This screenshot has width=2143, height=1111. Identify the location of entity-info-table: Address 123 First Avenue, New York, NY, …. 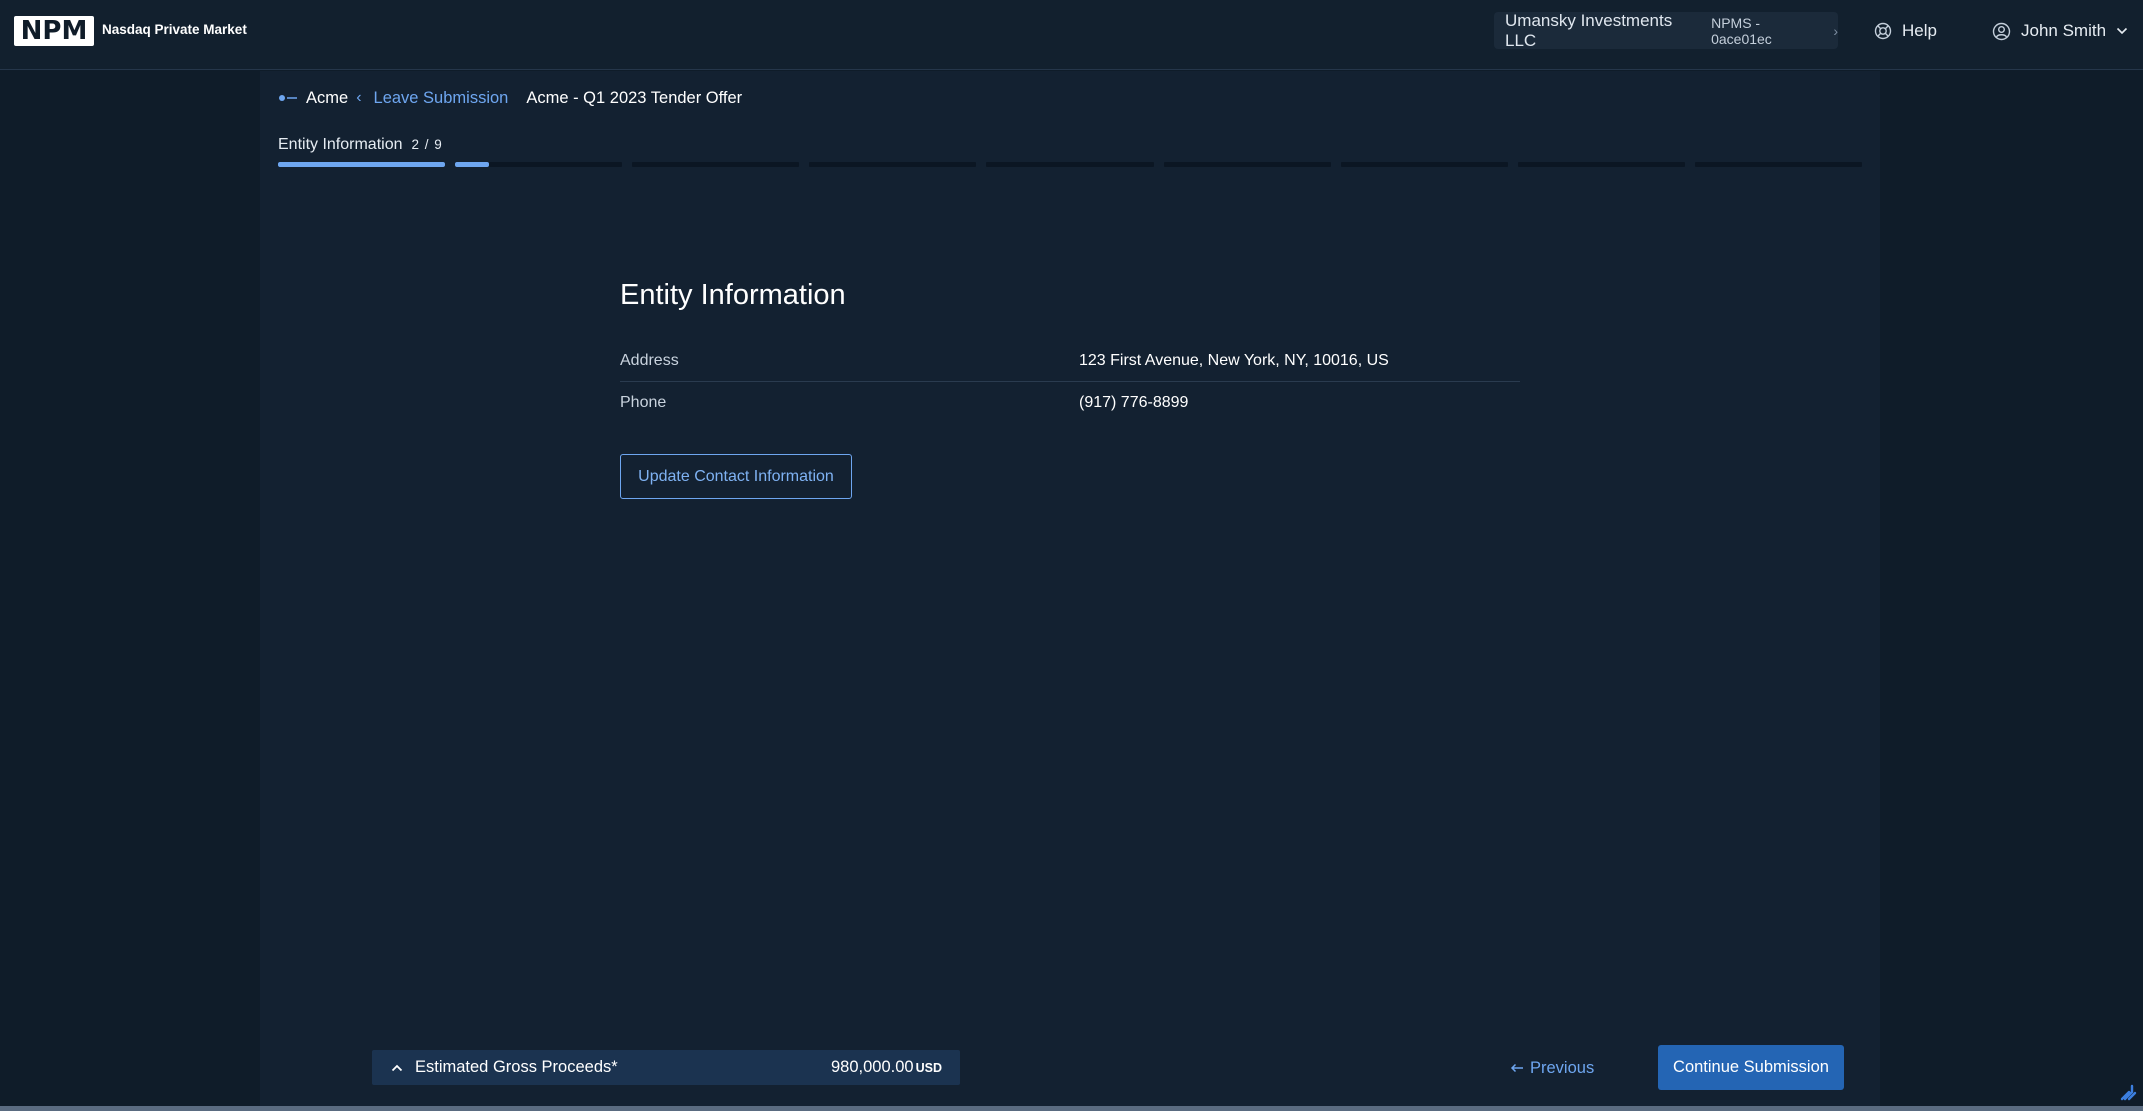
(1070, 382).